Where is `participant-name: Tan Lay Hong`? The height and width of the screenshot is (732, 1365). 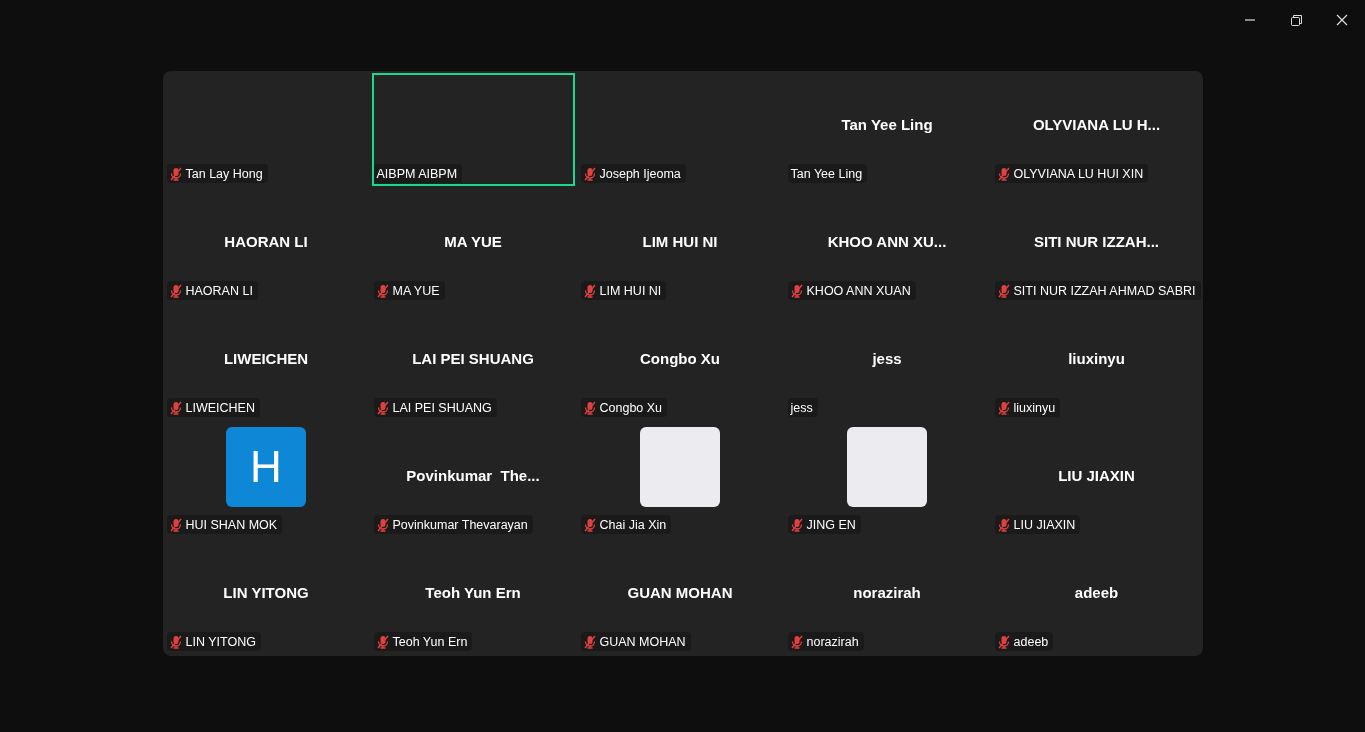
participant-name: Tan Lay Hong is located at coordinates (224, 173).